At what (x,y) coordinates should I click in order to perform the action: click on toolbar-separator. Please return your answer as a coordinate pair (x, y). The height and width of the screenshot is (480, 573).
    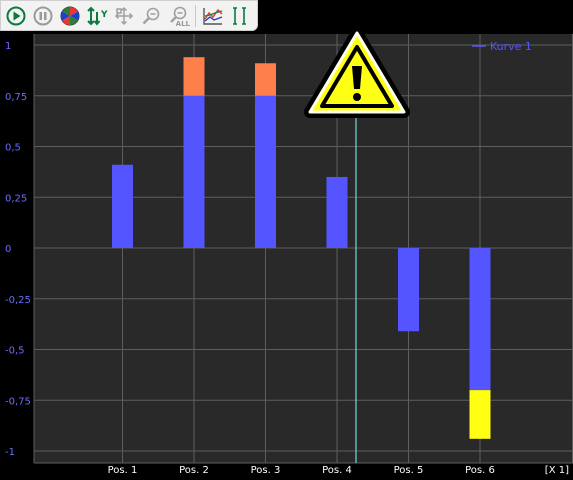
    Looking at the image, I should click on (195, 15).